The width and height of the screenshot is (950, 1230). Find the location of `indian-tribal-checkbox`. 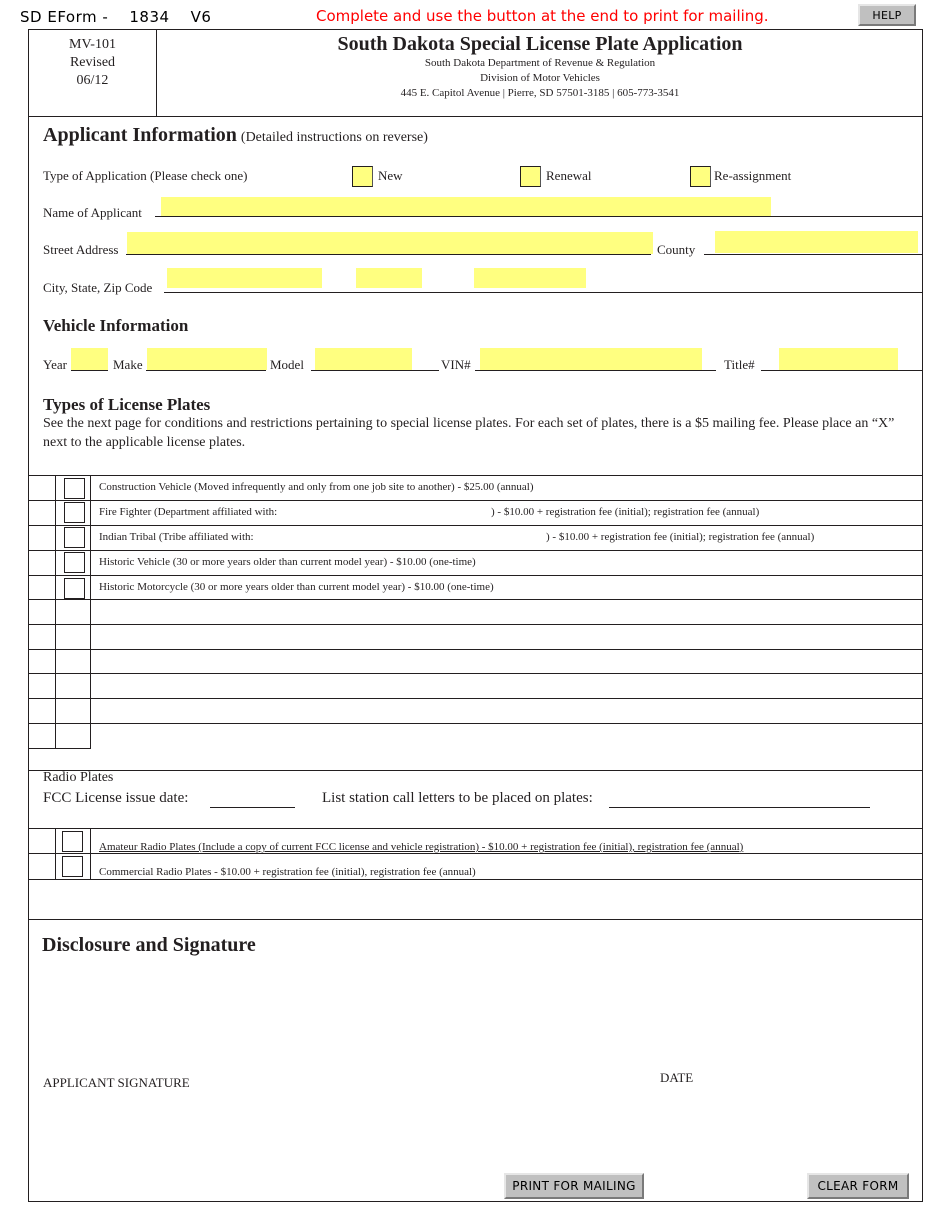

indian-tribal-checkbox is located at coordinates (74, 537).